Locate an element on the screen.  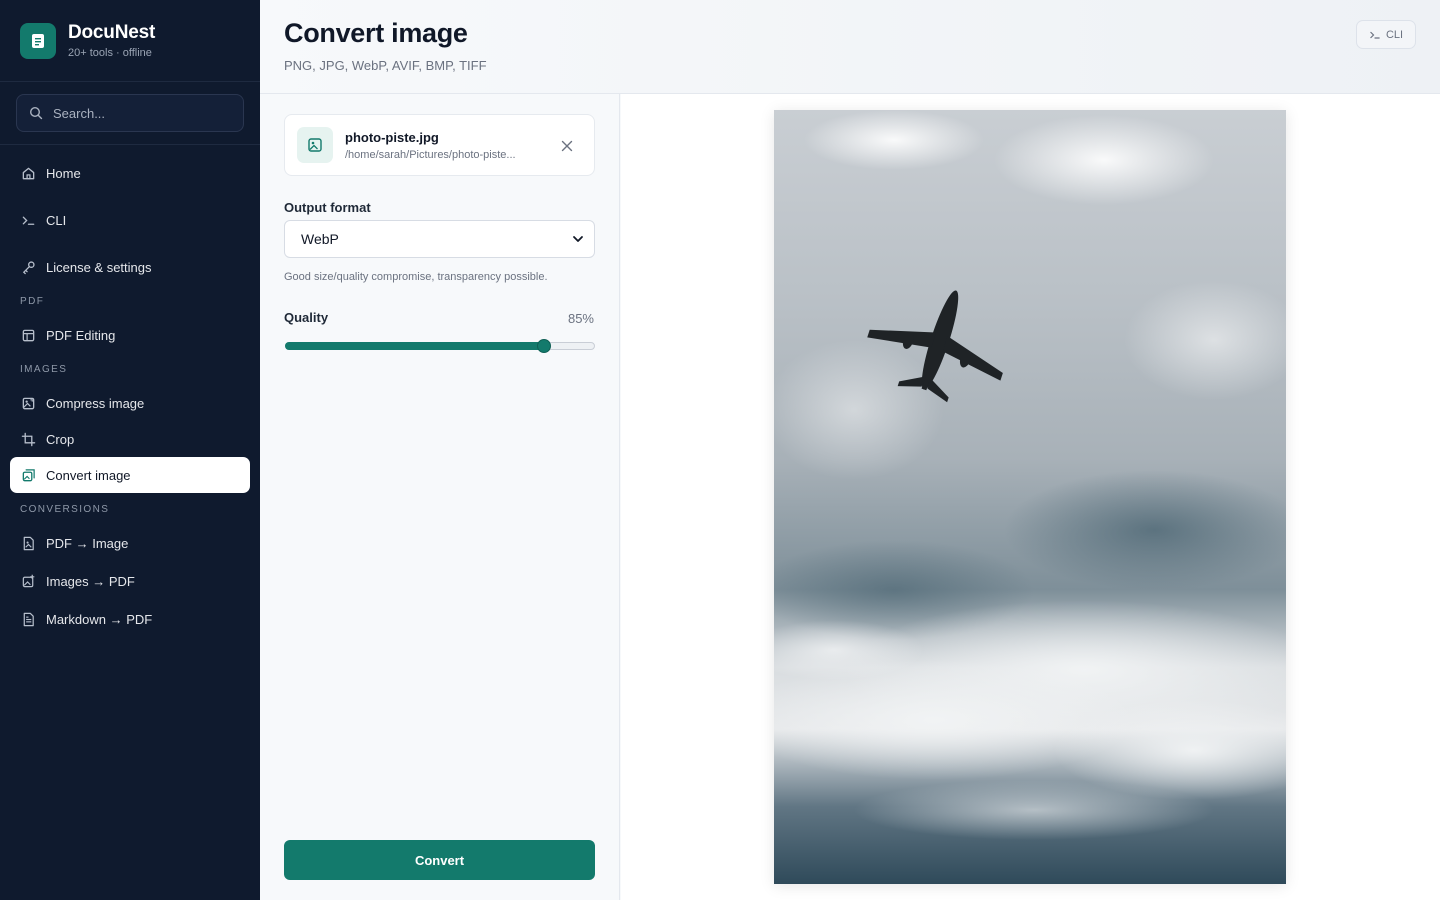
sidebar-item-label: Crop is located at coordinates (60, 439).